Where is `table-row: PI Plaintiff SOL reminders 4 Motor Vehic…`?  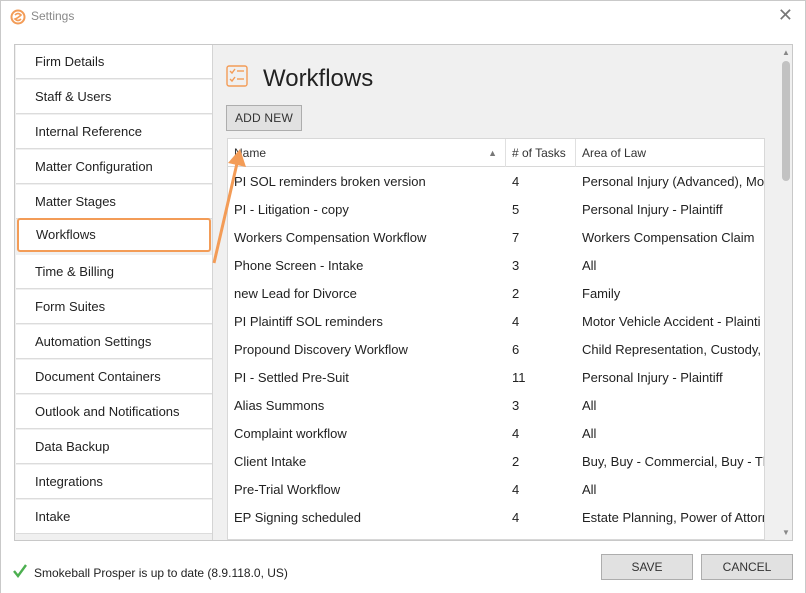
table-row: PI Plaintiff SOL reminders 4 Motor Vehic… is located at coordinates (496, 322).